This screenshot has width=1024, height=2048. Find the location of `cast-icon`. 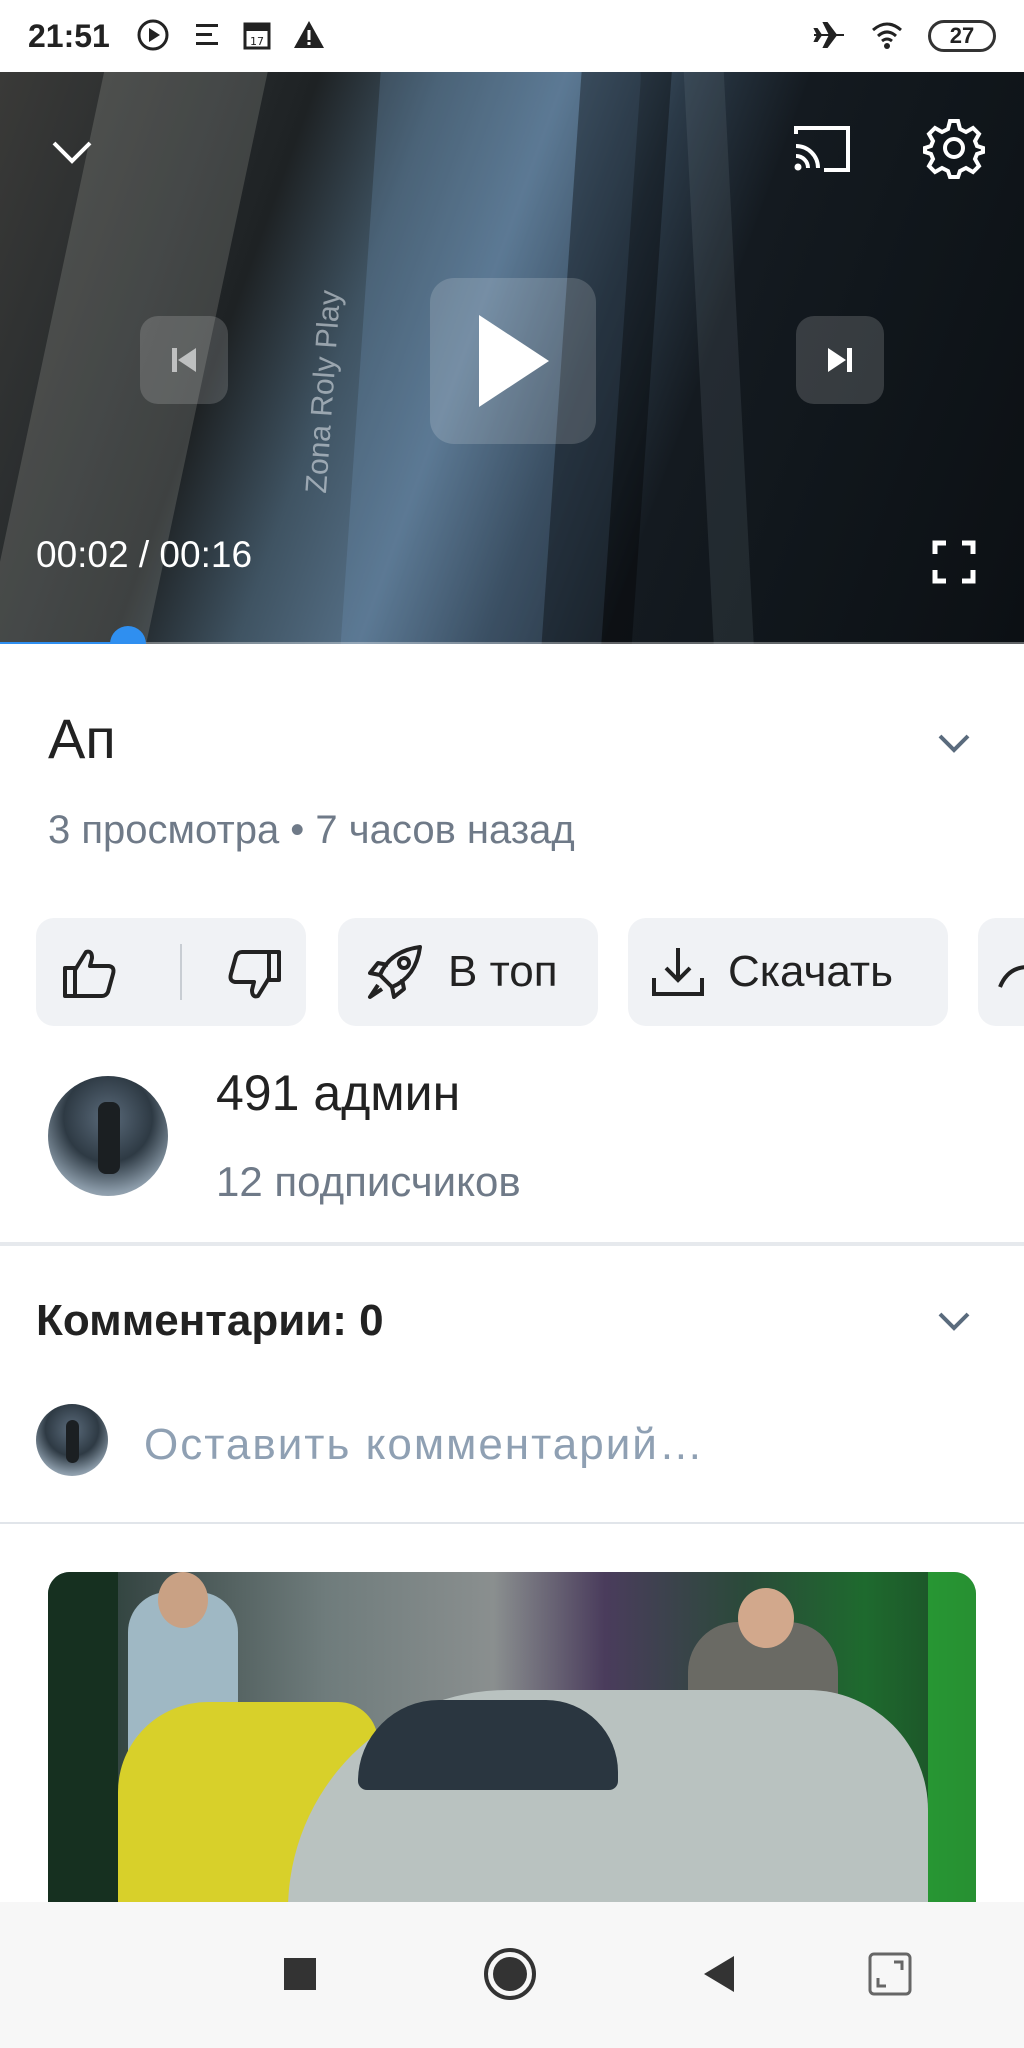

cast-icon is located at coordinates (822, 149).